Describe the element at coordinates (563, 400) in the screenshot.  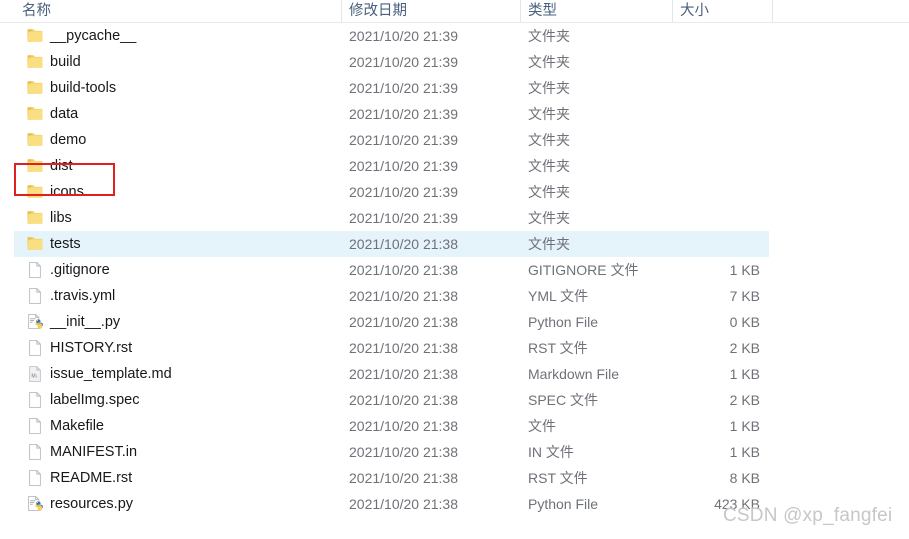
I see `cell-type: SPEC 文件` at that location.